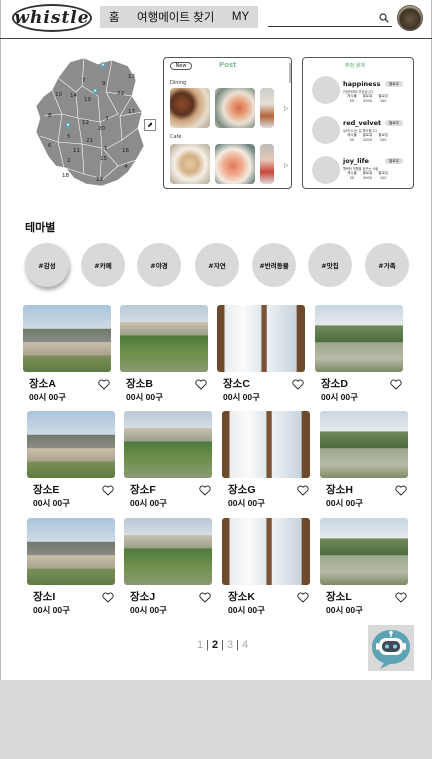 This screenshot has height=759, width=432. I want to click on nav-find-mate: 여행메이트 찾기, so click(175, 17).